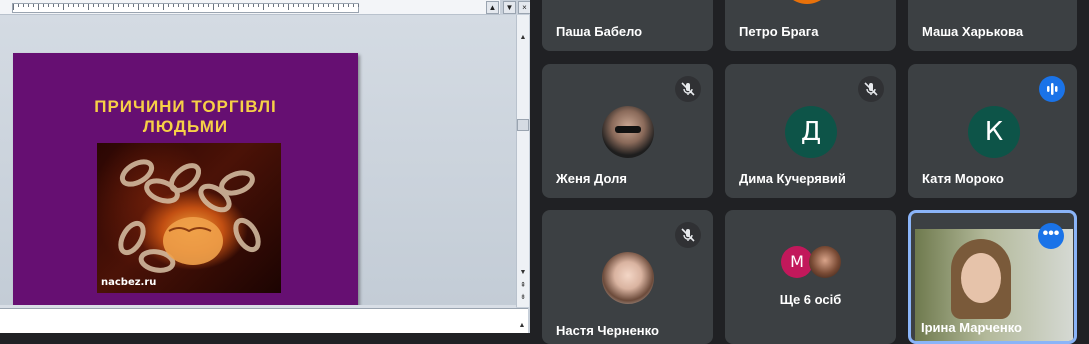 Image resolution: width=1089 pixels, height=344 pixels. I want to click on participant-tile-active: ••• Ірина Марченко, so click(992, 277).